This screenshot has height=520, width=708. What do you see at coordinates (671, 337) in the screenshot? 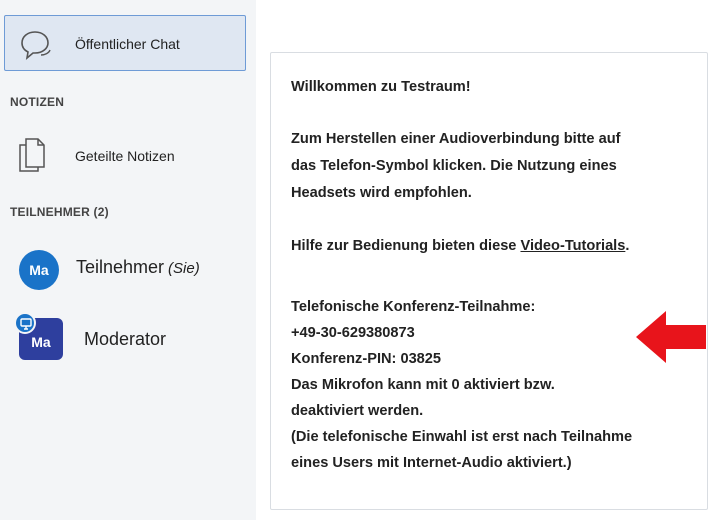
I see `red-arrow-icon` at bounding box center [671, 337].